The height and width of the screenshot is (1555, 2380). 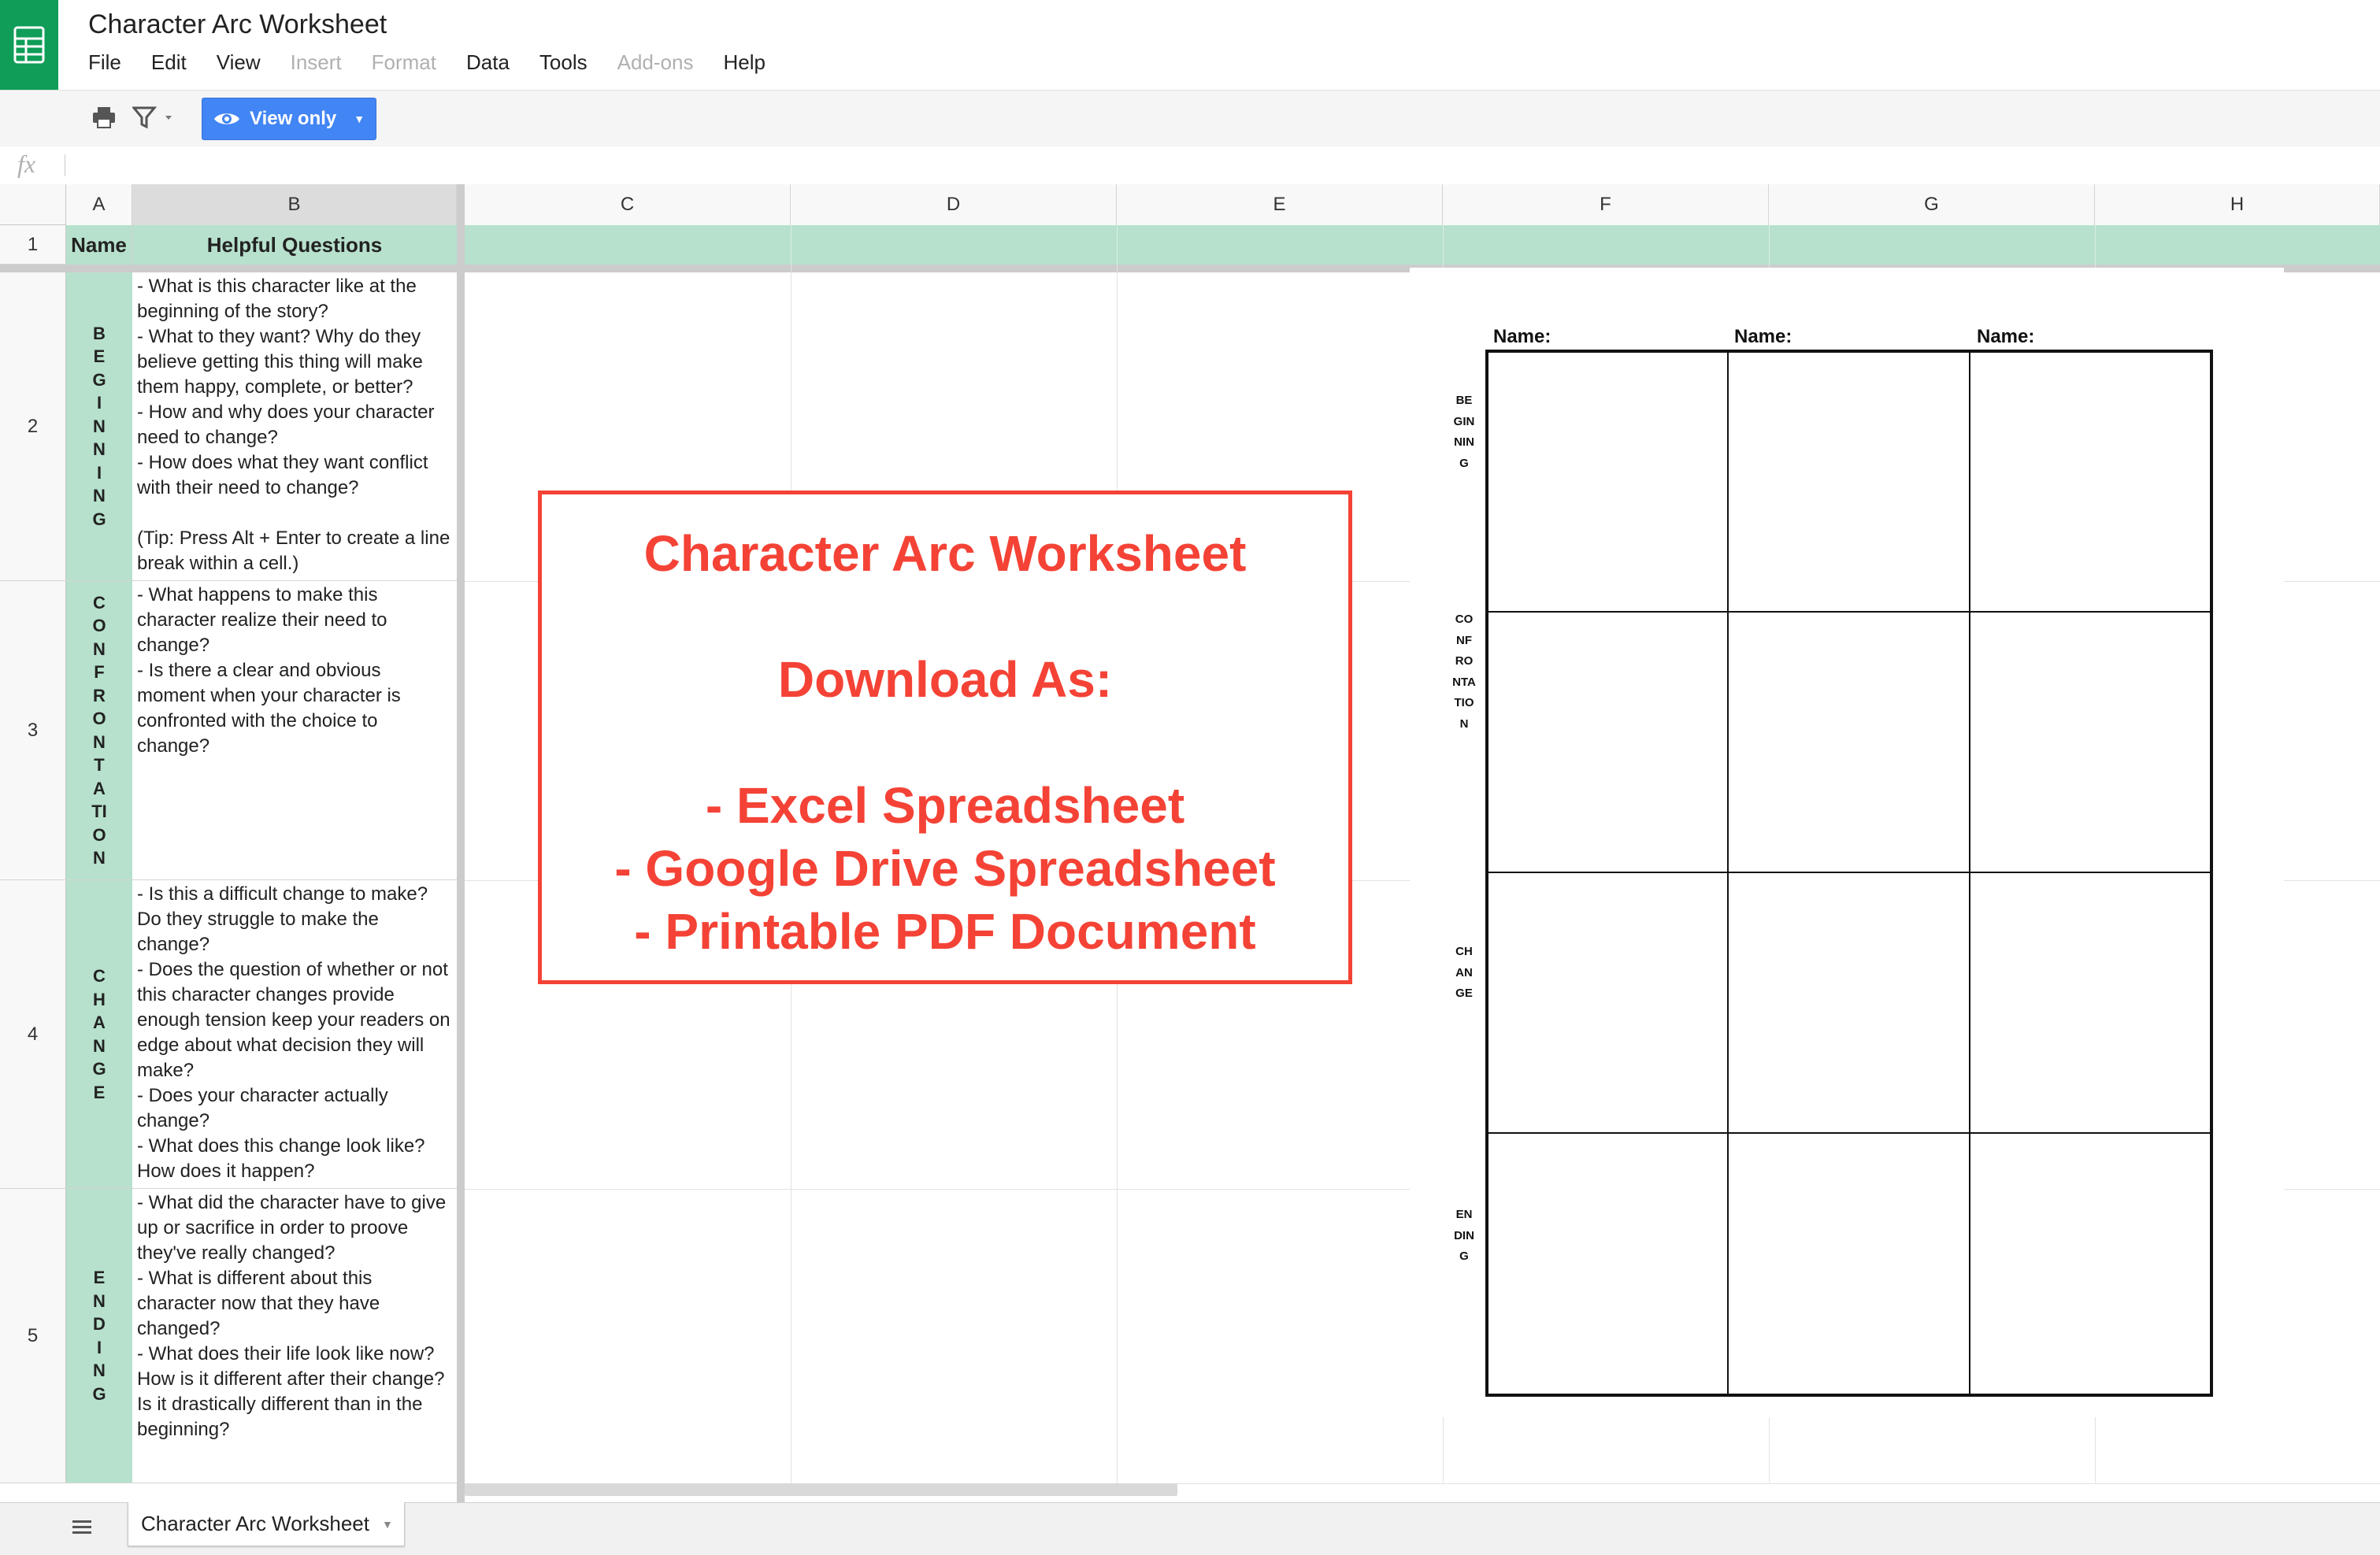 I want to click on row-header-2: 2, so click(x=33, y=426).